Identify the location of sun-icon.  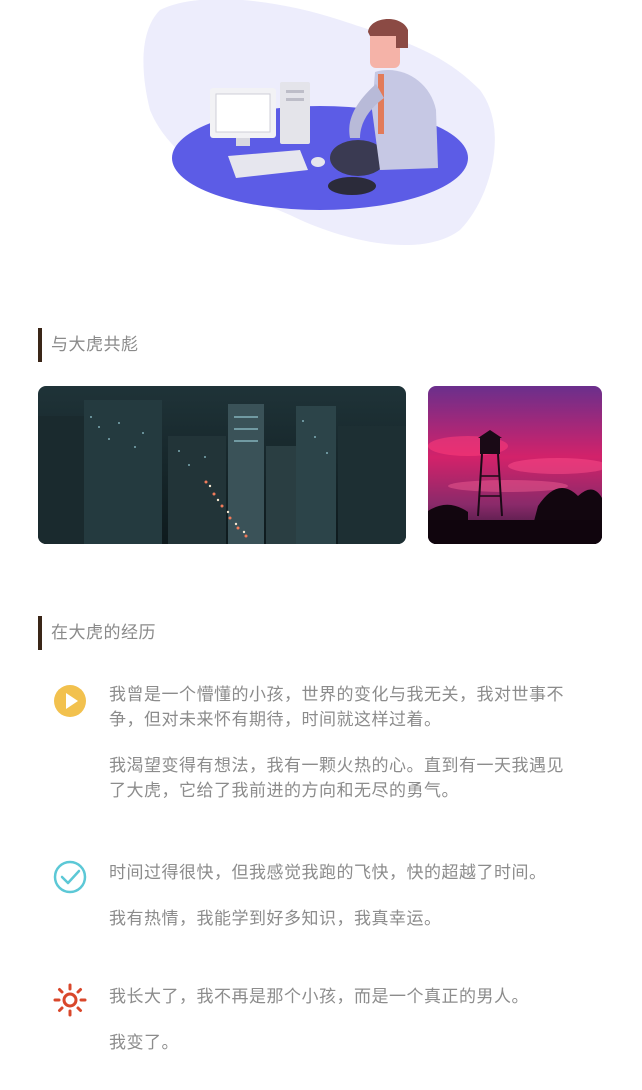
(70, 1000).